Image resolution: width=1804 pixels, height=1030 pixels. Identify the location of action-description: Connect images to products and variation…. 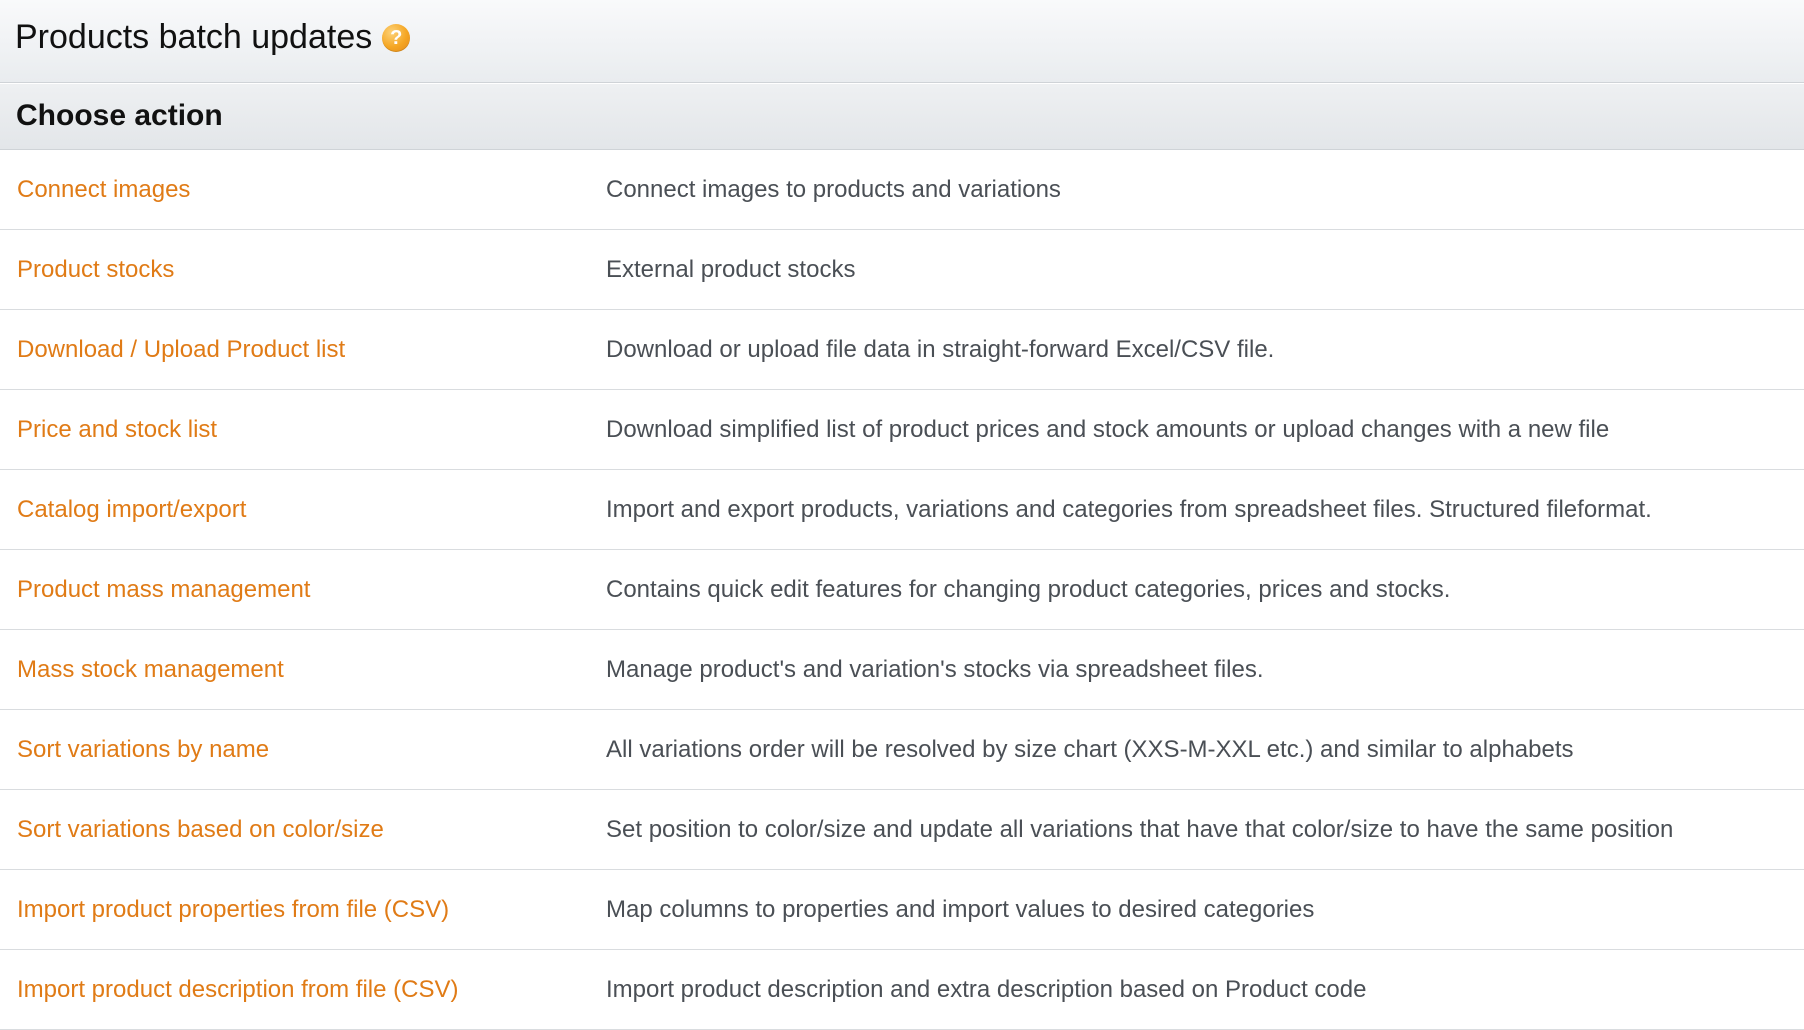
(1205, 190).